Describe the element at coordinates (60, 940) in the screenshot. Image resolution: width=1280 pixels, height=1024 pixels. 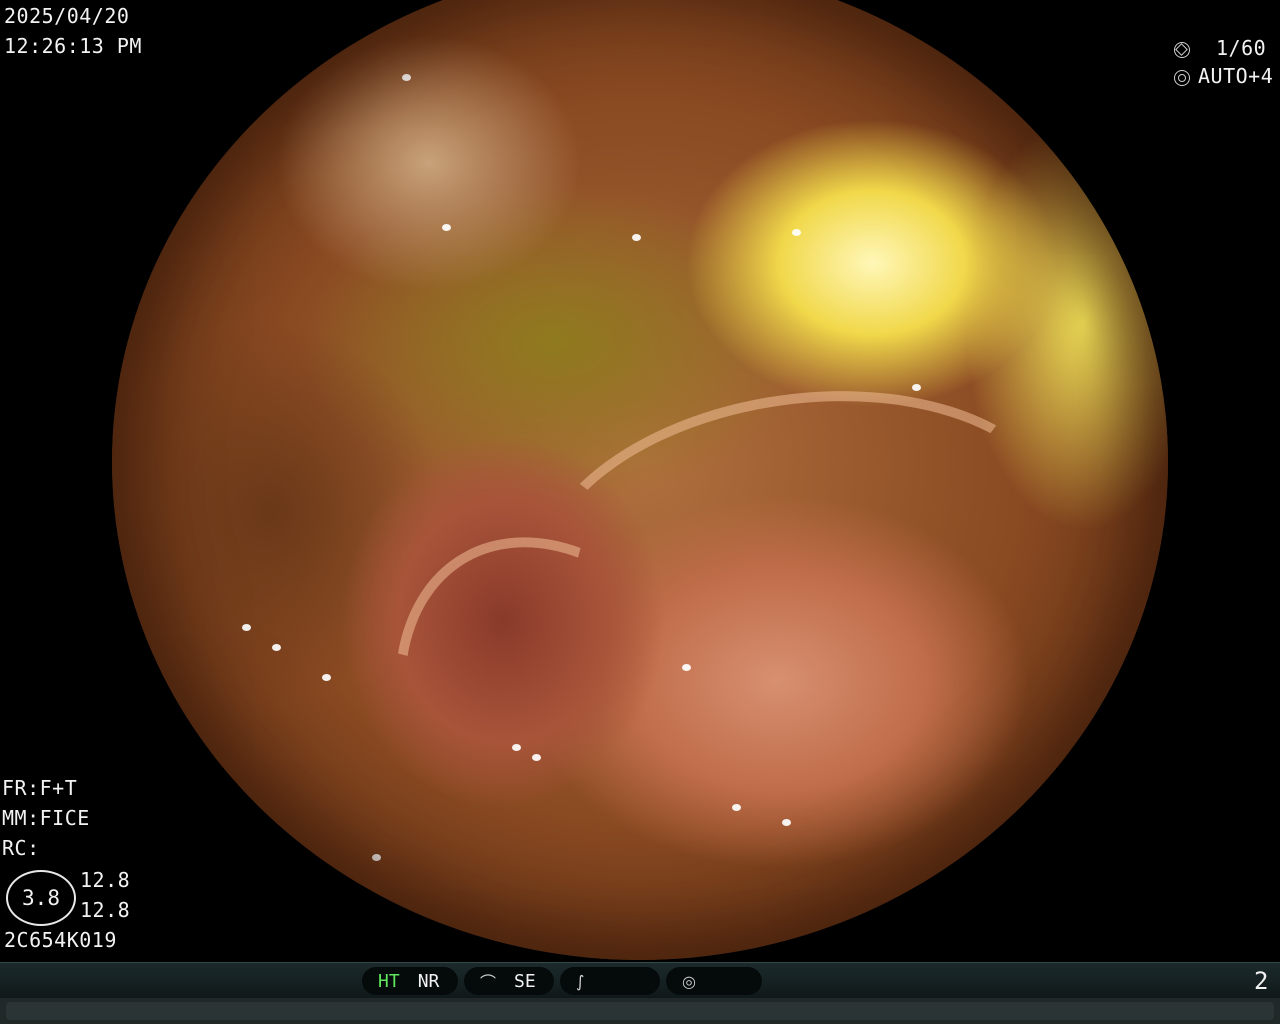
I see `scope-id: 2C654K019` at that location.